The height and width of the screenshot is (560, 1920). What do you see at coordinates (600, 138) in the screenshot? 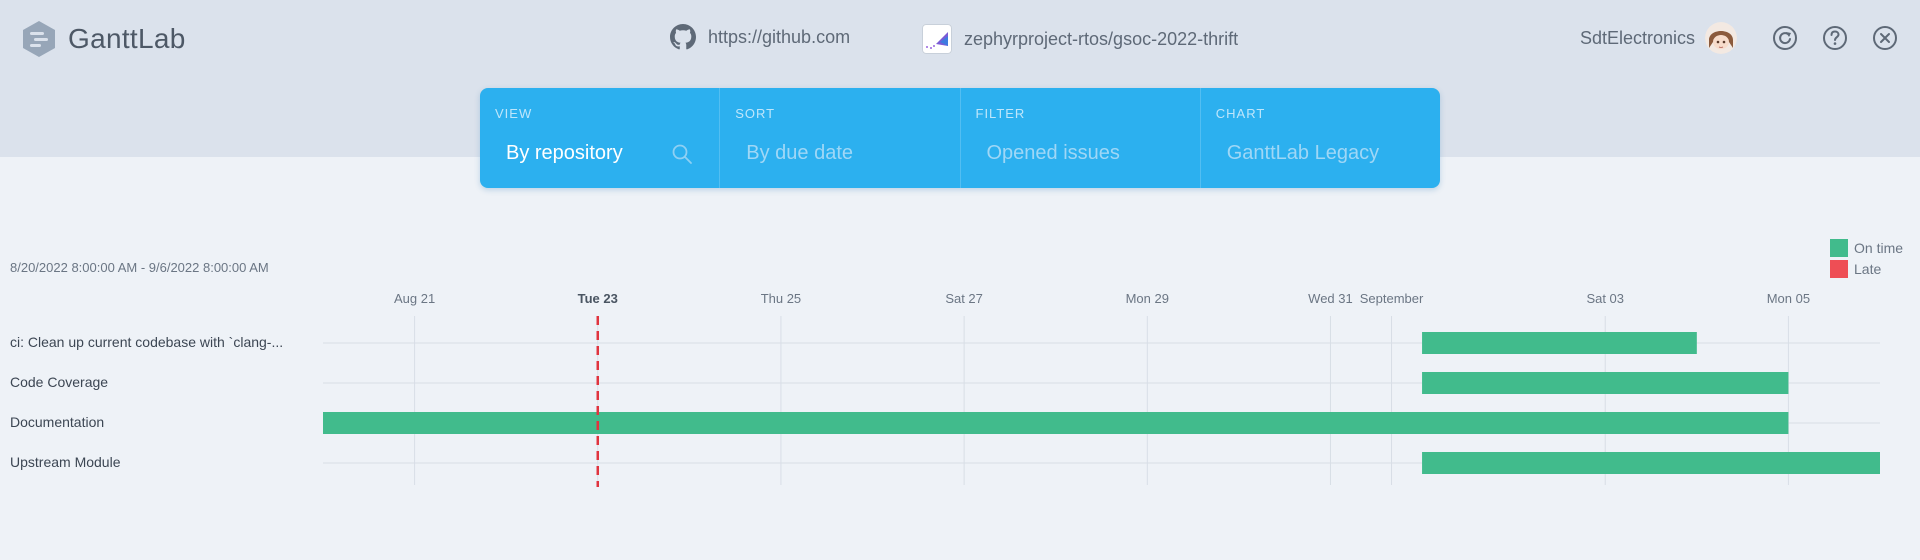
I see `view-selector: VIEW By repository` at bounding box center [600, 138].